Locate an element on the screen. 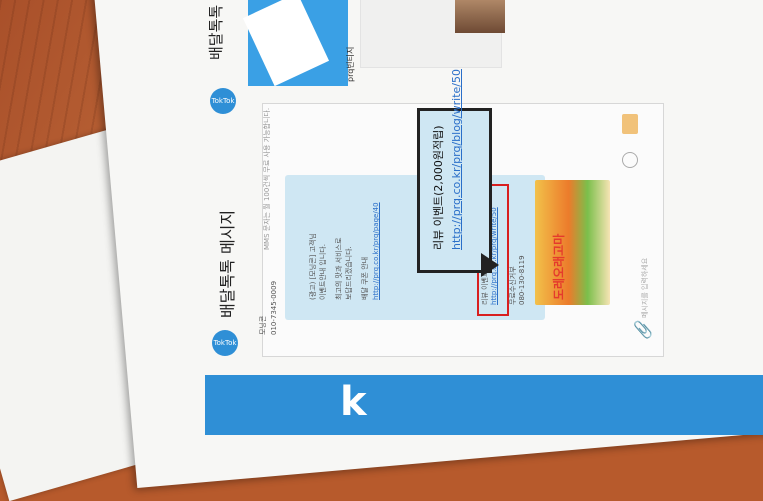 The height and width of the screenshot is (501, 763). message-line-4: 보답드리겠습니다. is located at coordinates (349, 273).